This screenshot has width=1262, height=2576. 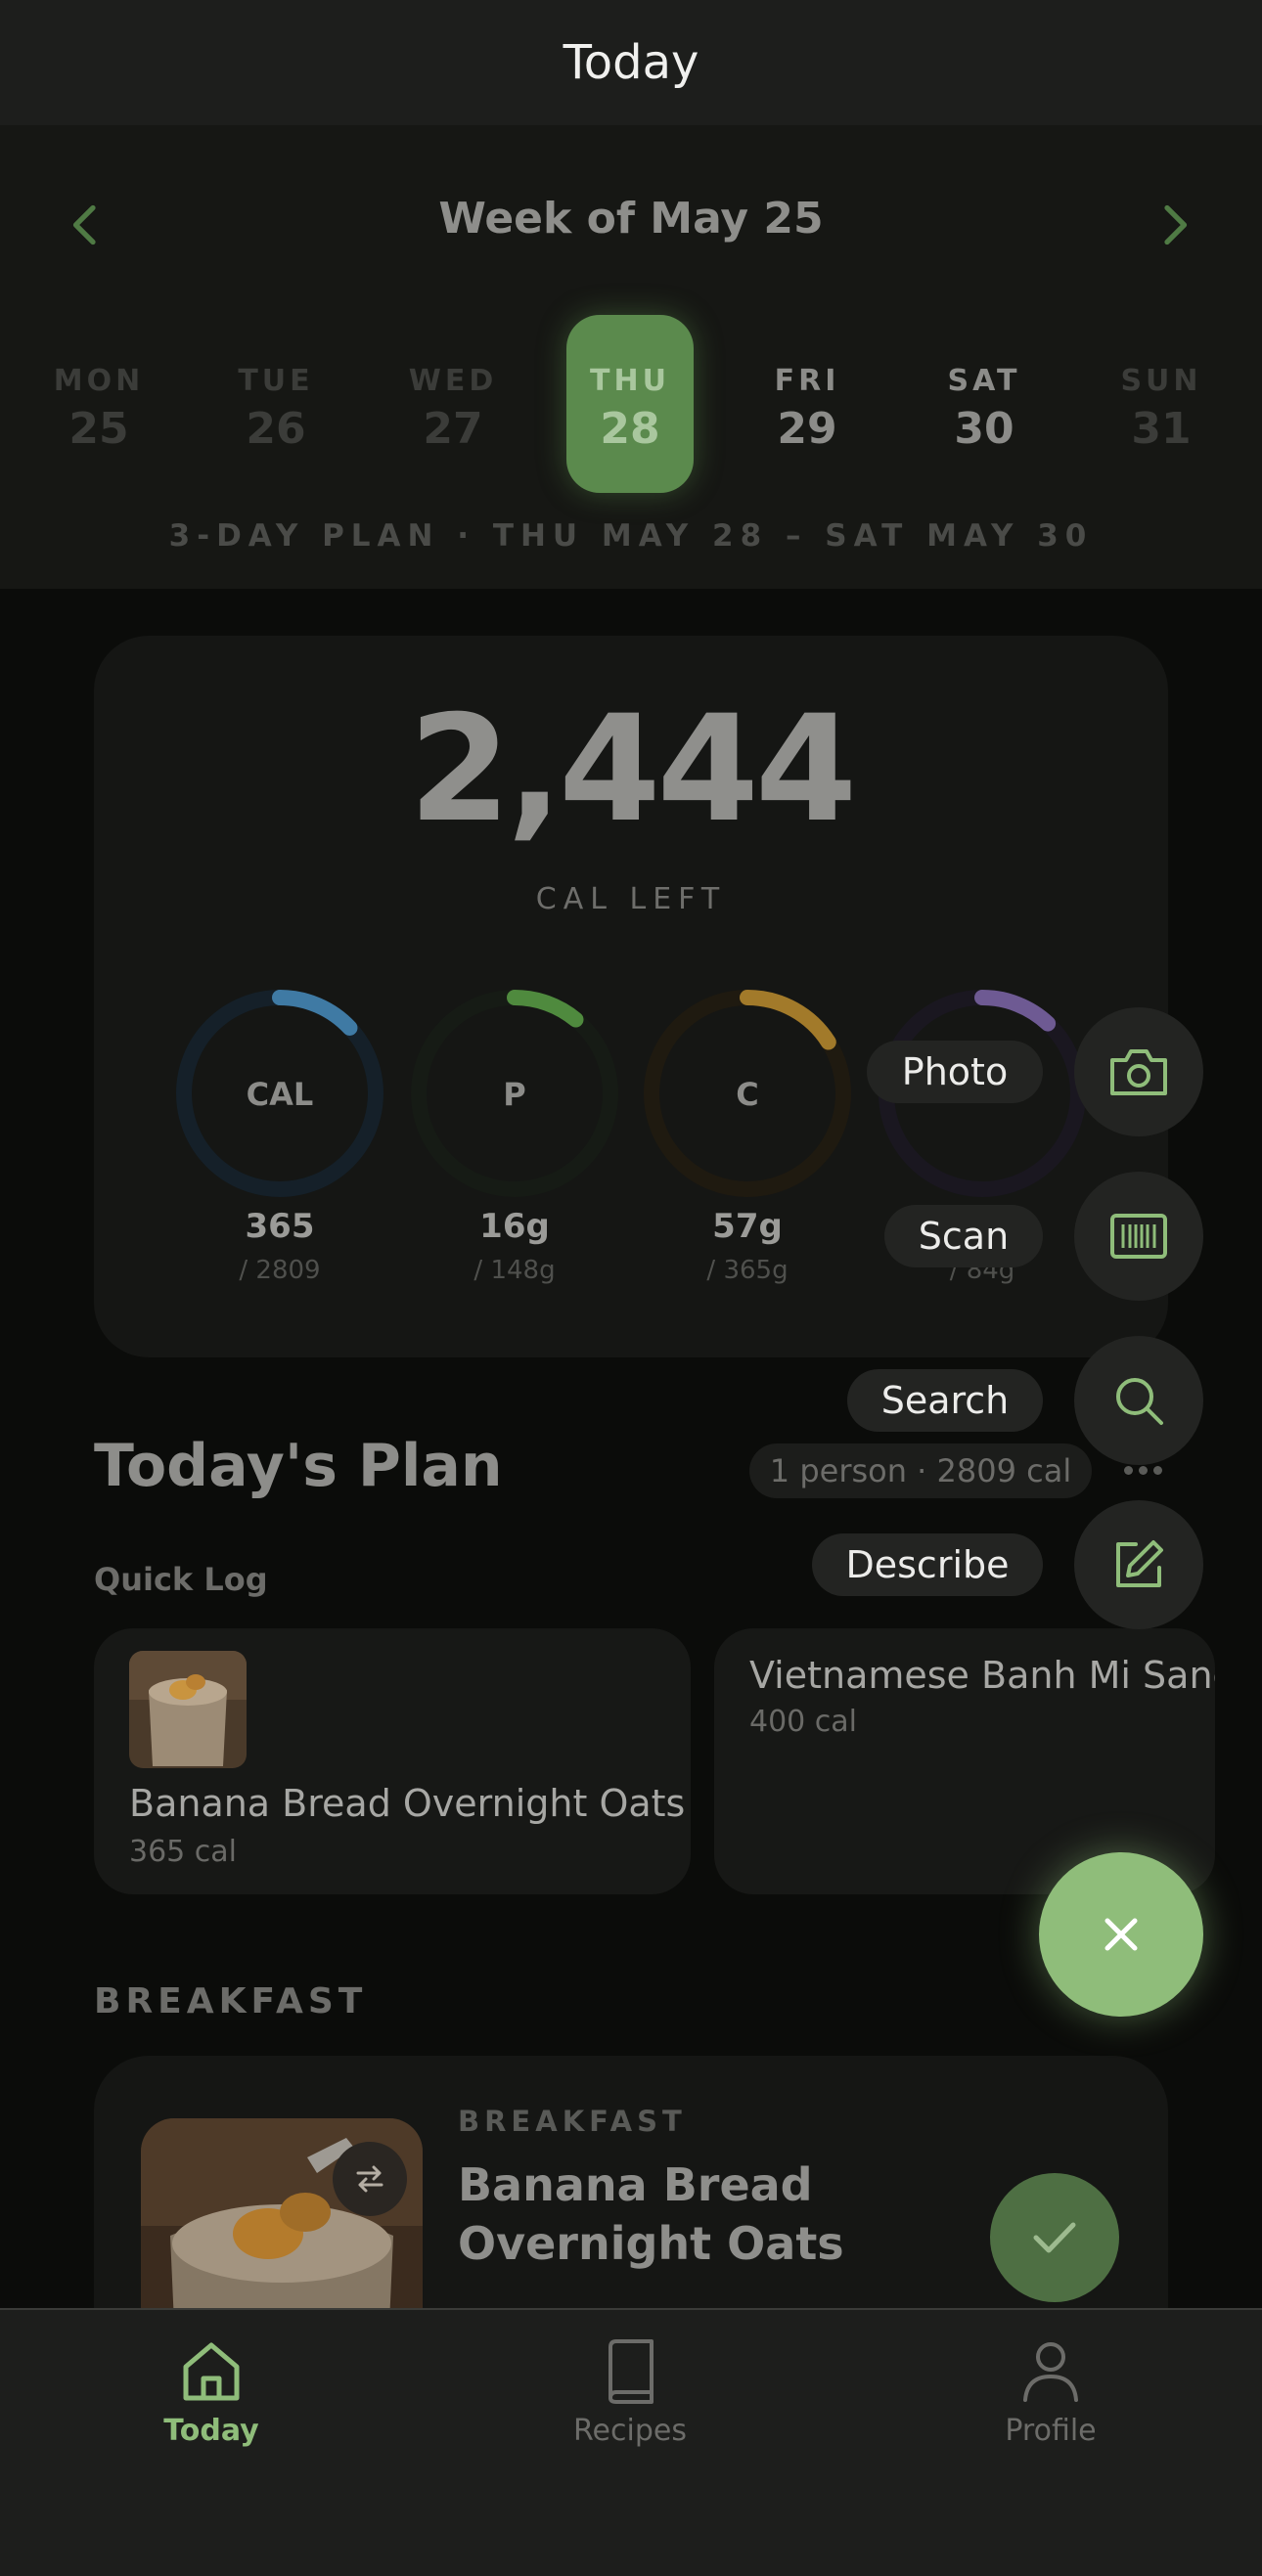 I want to click on carbs-goal: / 365g, so click(x=748, y=1270).